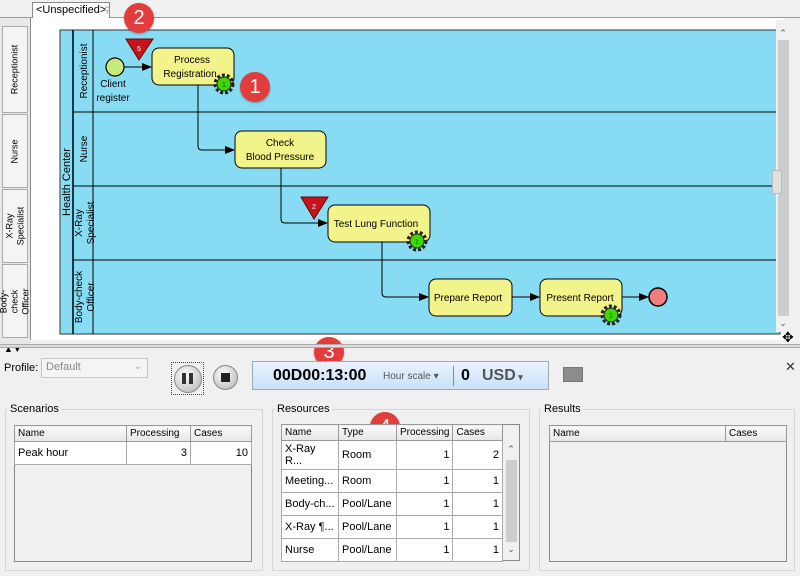 This screenshot has width=800, height=576. What do you see at coordinates (84, 148) in the screenshot?
I see `lane-nurse-label: Nurse` at bounding box center [84, 148].